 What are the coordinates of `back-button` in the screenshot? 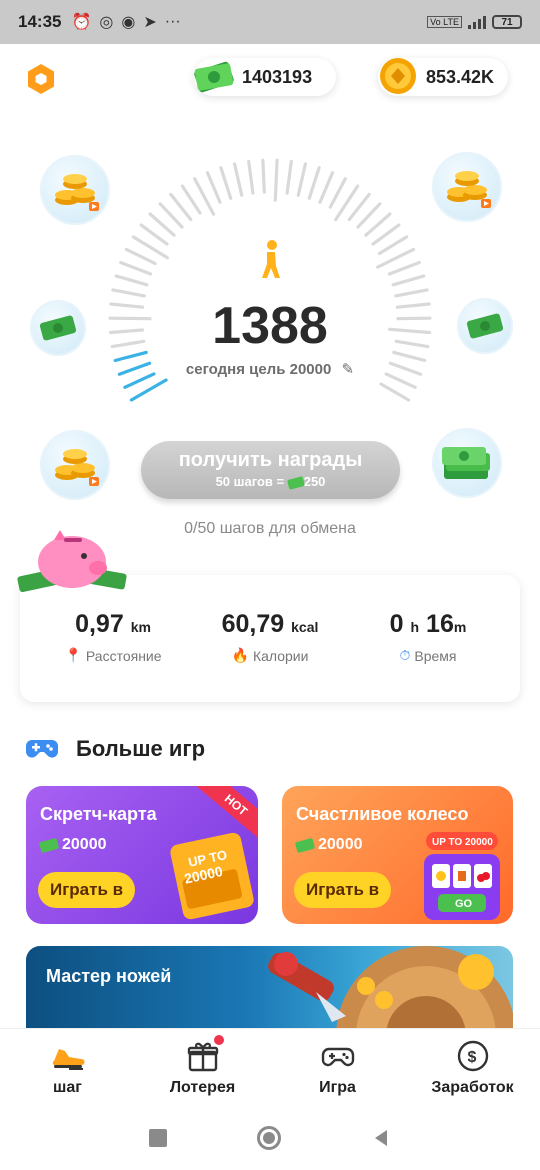 It's located at (381, 1138).